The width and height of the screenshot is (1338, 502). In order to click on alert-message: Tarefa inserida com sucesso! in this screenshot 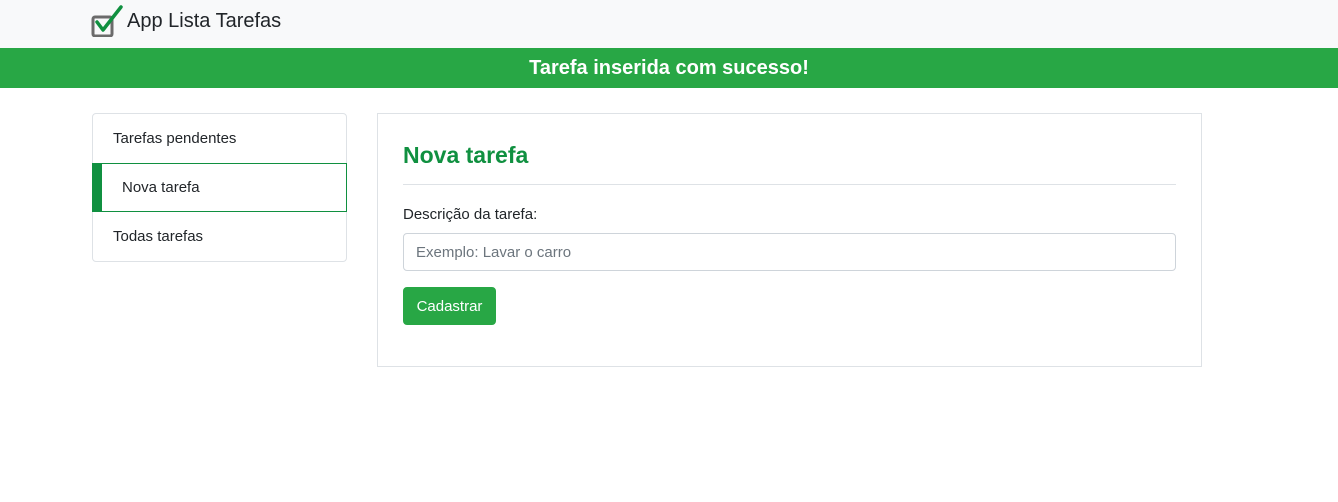, I will do `click(669, 67)`.